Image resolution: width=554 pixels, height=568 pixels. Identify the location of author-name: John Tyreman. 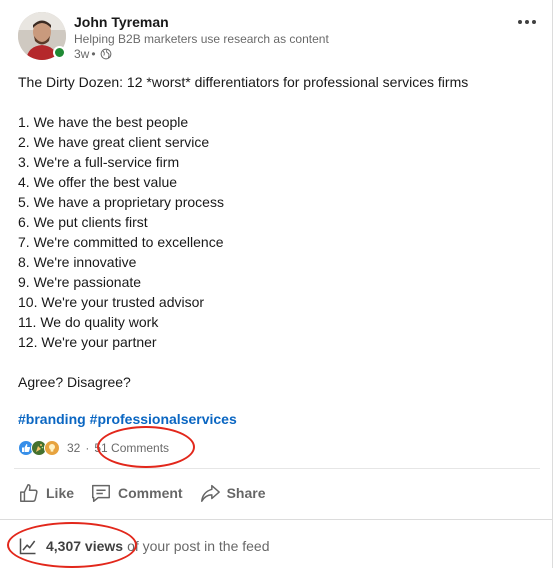
(121, 22).